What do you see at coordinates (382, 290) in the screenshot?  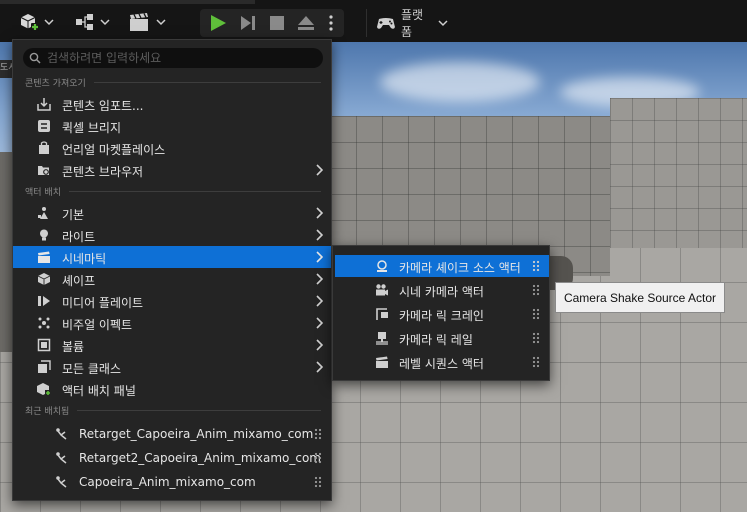 I see `cine-camera-icon` at bounding box center [382, 290].